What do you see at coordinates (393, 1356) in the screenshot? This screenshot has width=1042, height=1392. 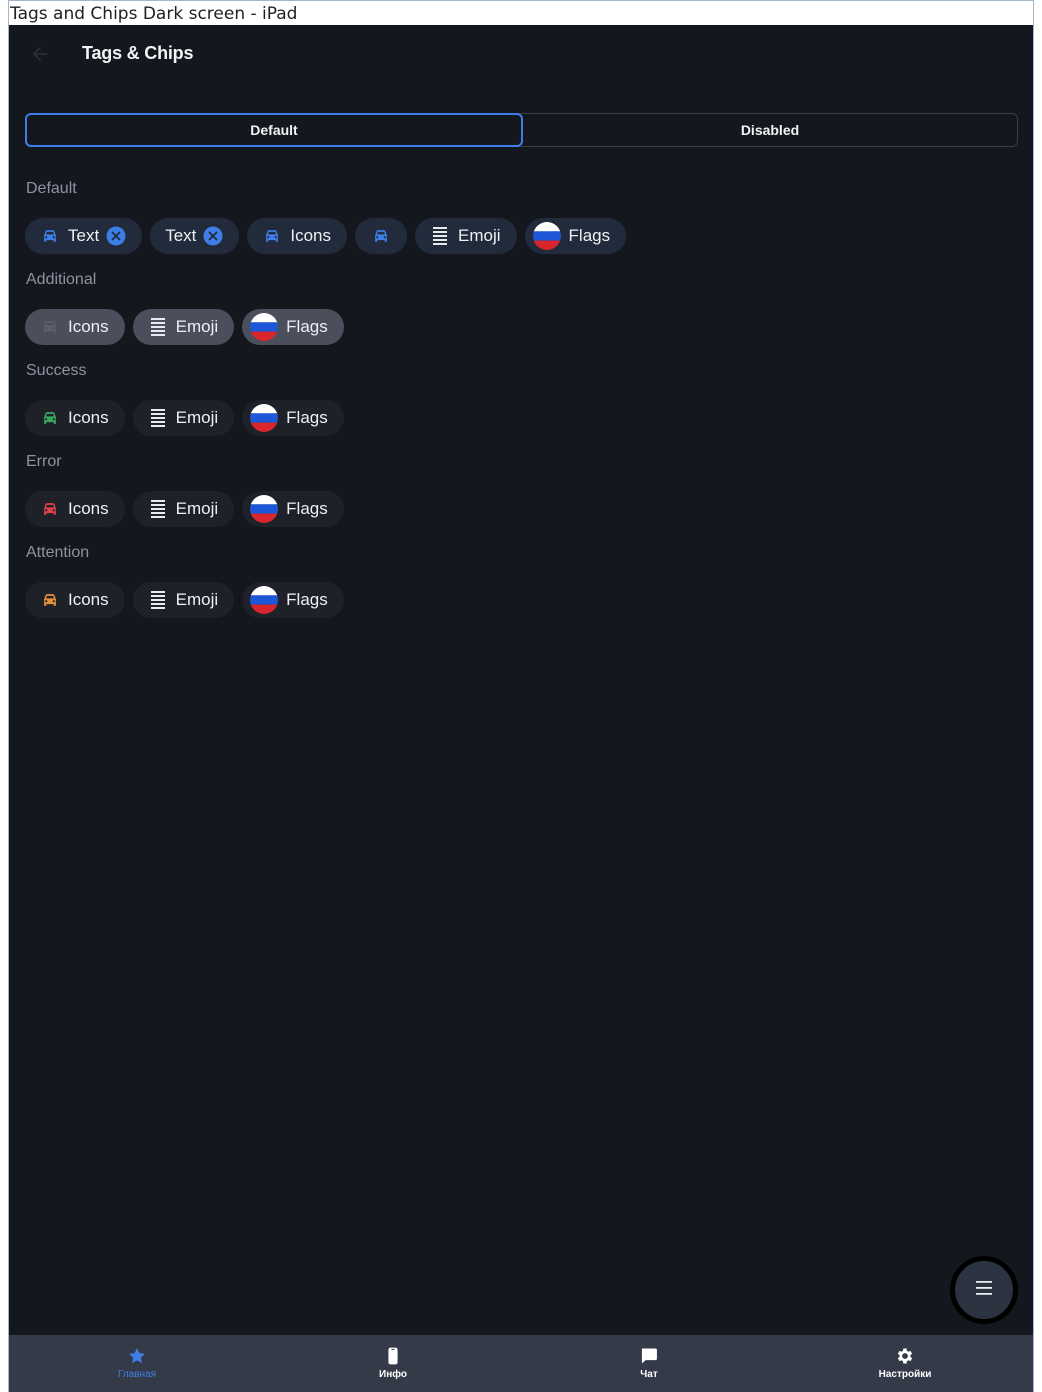 I see `phone-icon` at bounding box center [393, 1356].